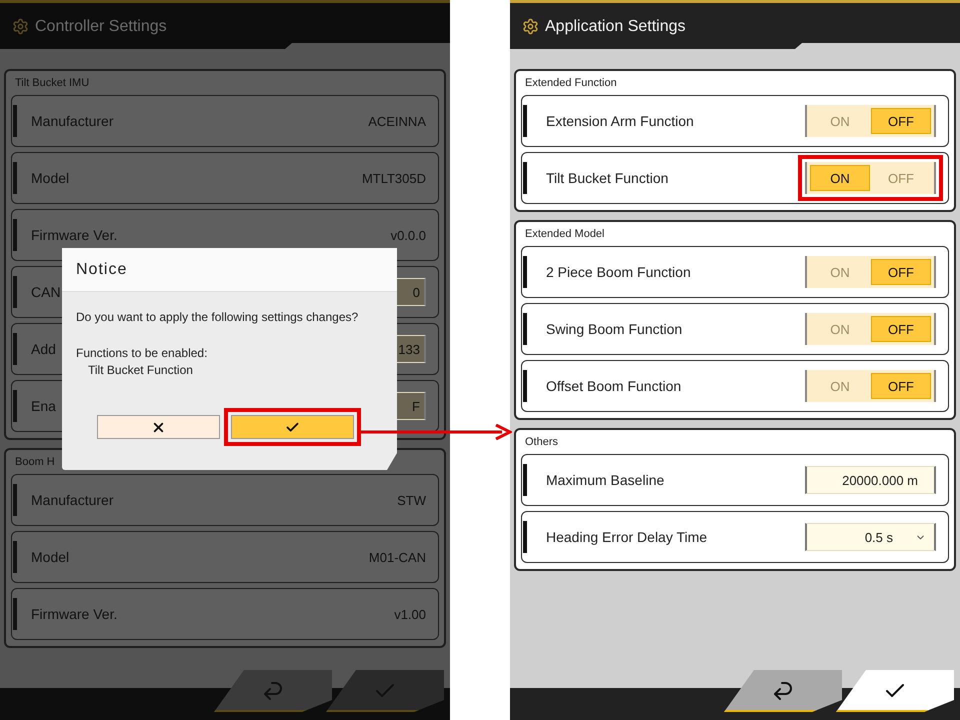 This screenshot has width=960, height=720. What do you see at coordinates (614, 329) in the screenshot?
I see `row-label: Swing Boom Function` at bounding box center [614, 329].